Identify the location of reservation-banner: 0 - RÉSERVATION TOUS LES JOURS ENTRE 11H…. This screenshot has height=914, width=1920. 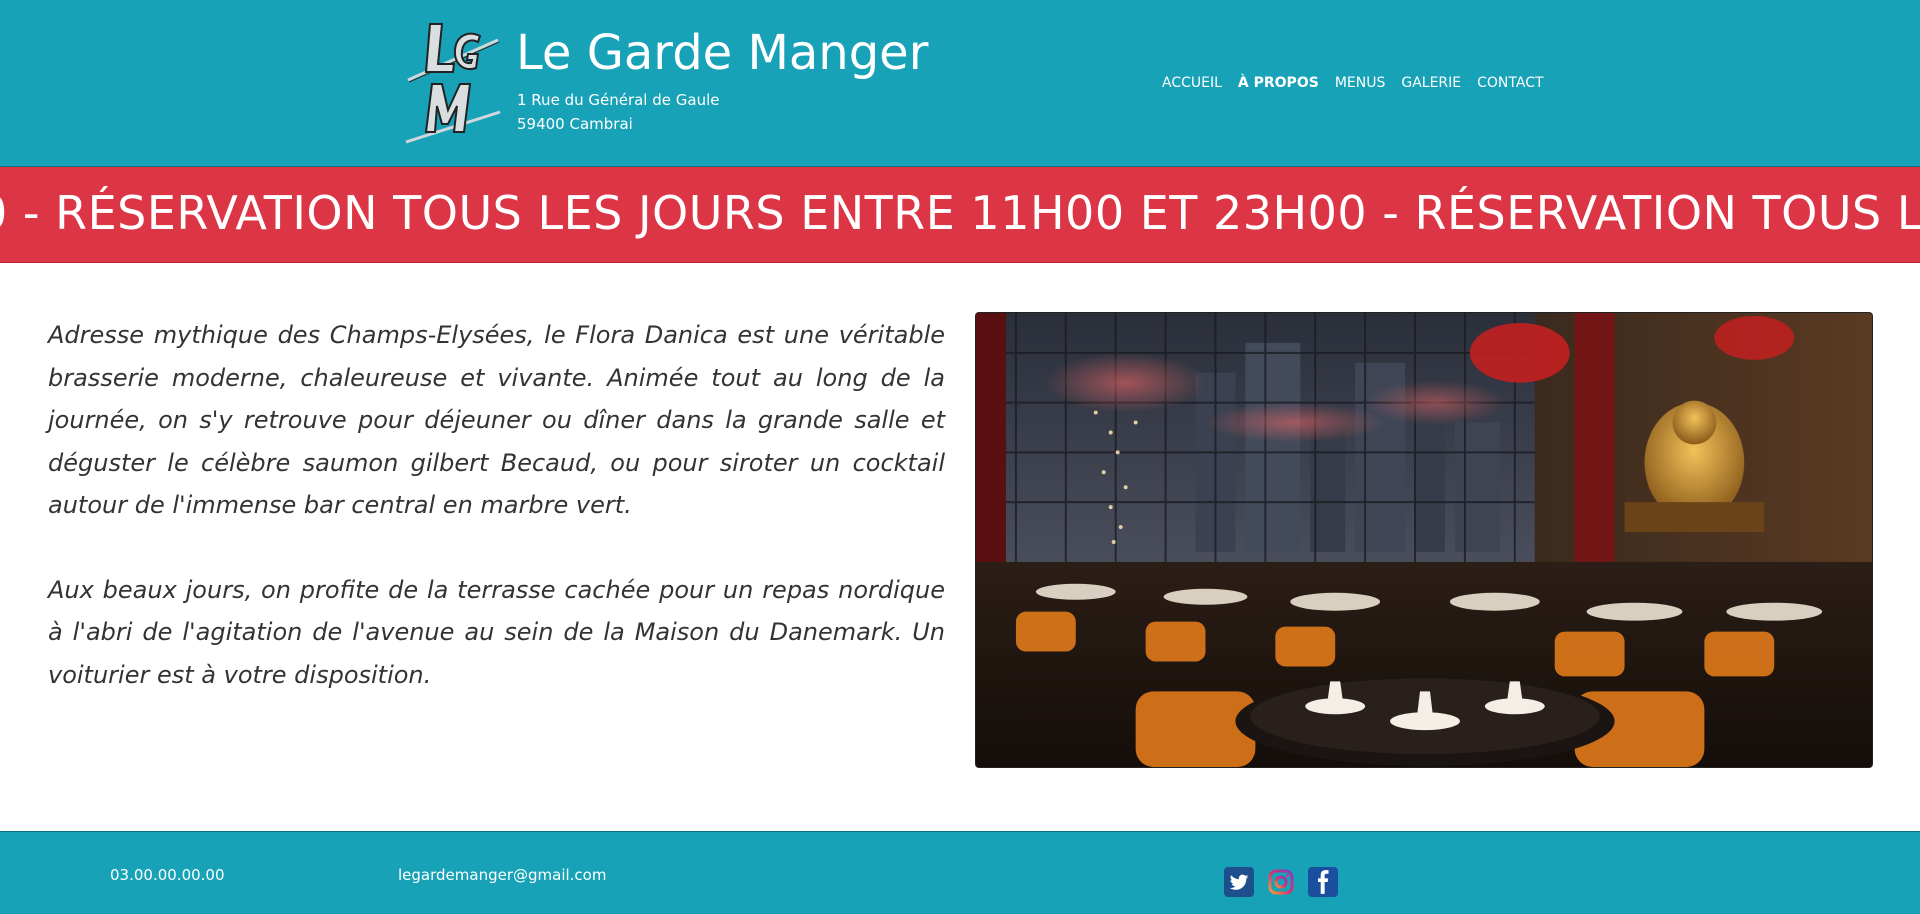
(960, 215).